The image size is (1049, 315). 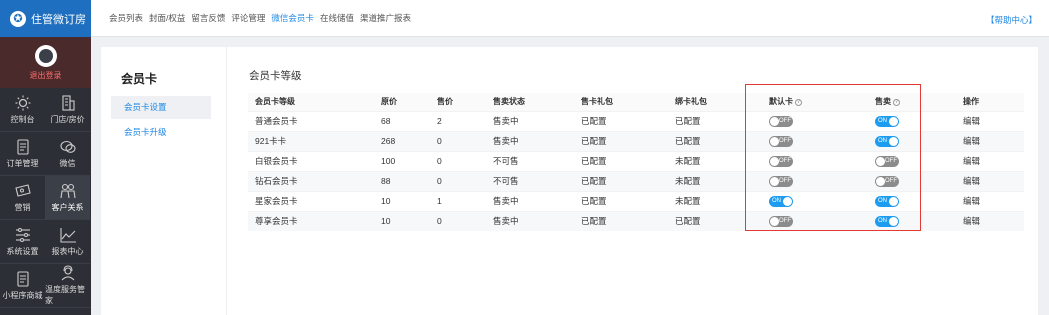 I want to click on col-header-sell-gift: 售卡礼包, so click(x=621, y=102).